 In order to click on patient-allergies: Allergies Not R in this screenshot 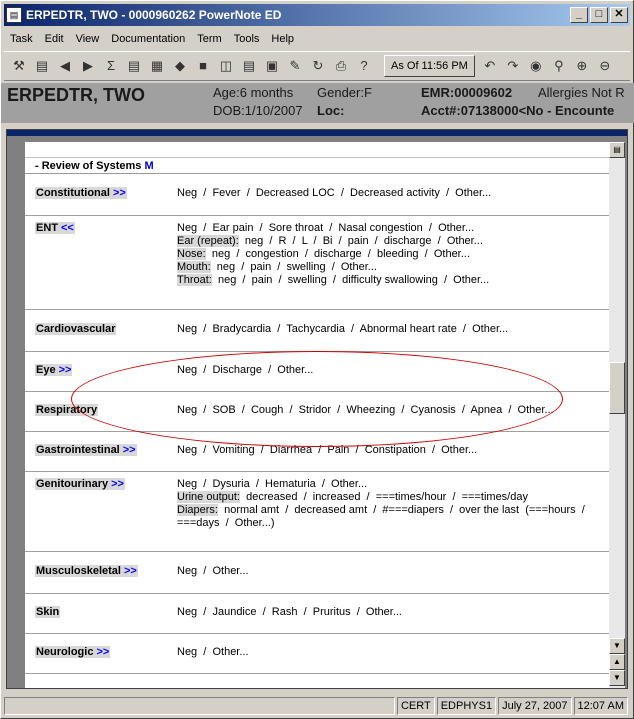, I will do `click(581, 92)`.